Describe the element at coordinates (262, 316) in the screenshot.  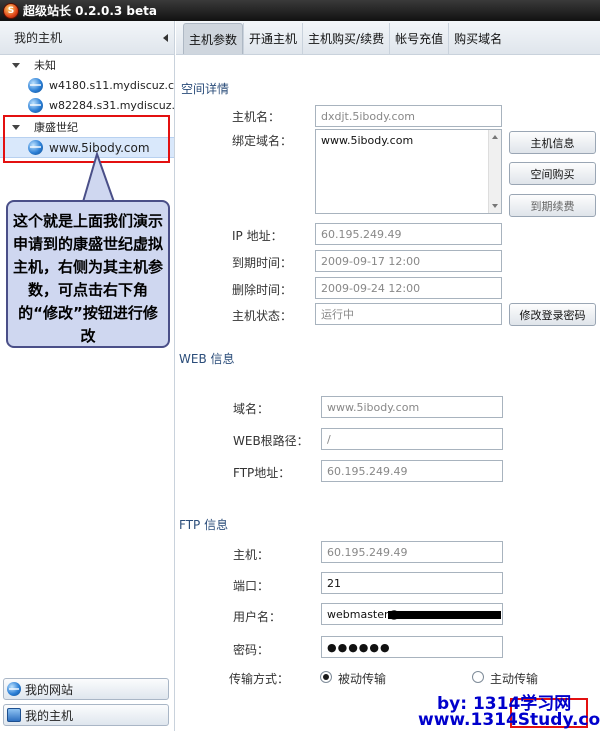
I see `host-status-label: 主机状态：` at that location.